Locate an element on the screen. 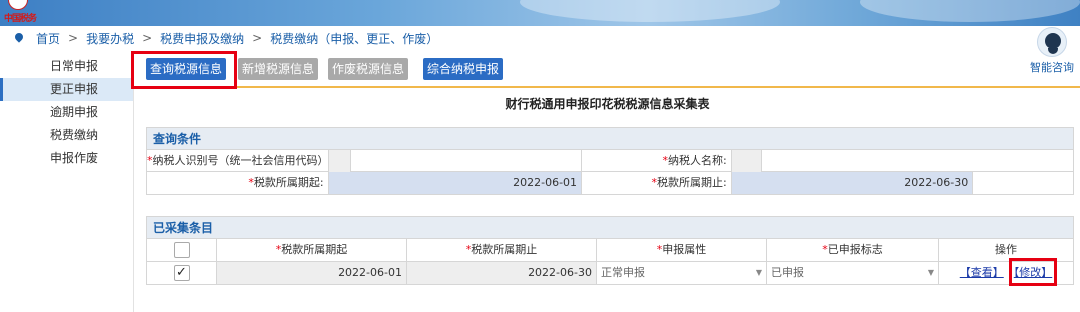 This screenshot has height=312, width=1080. top-banner: 中国税务 is located at coordinates (540, 13).